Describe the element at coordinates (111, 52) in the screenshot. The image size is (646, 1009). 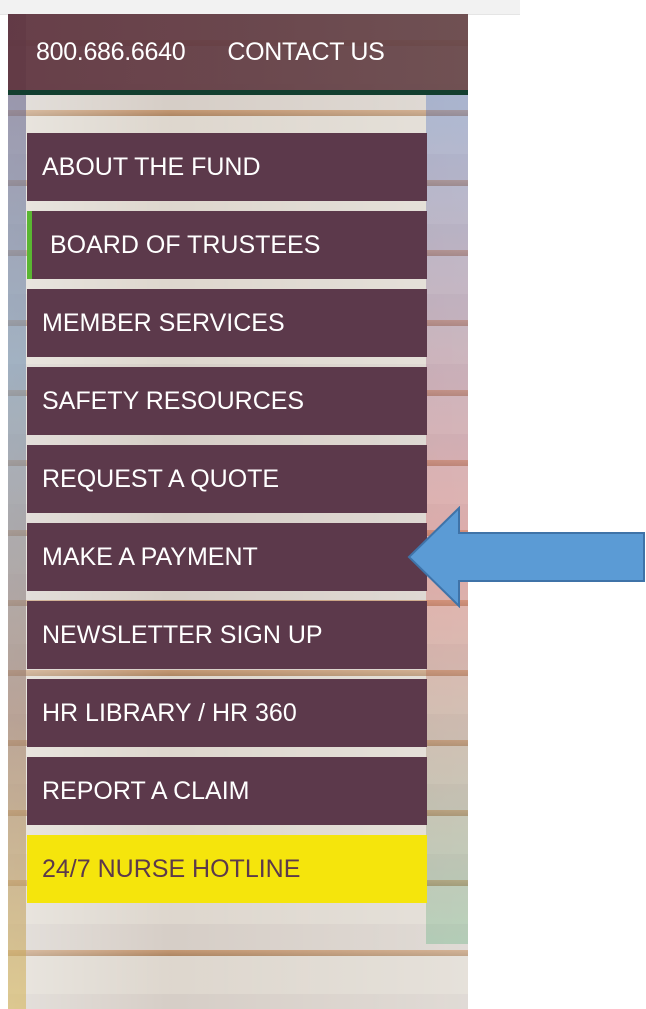
I see `phone-link: 800.686.6640` at that location.